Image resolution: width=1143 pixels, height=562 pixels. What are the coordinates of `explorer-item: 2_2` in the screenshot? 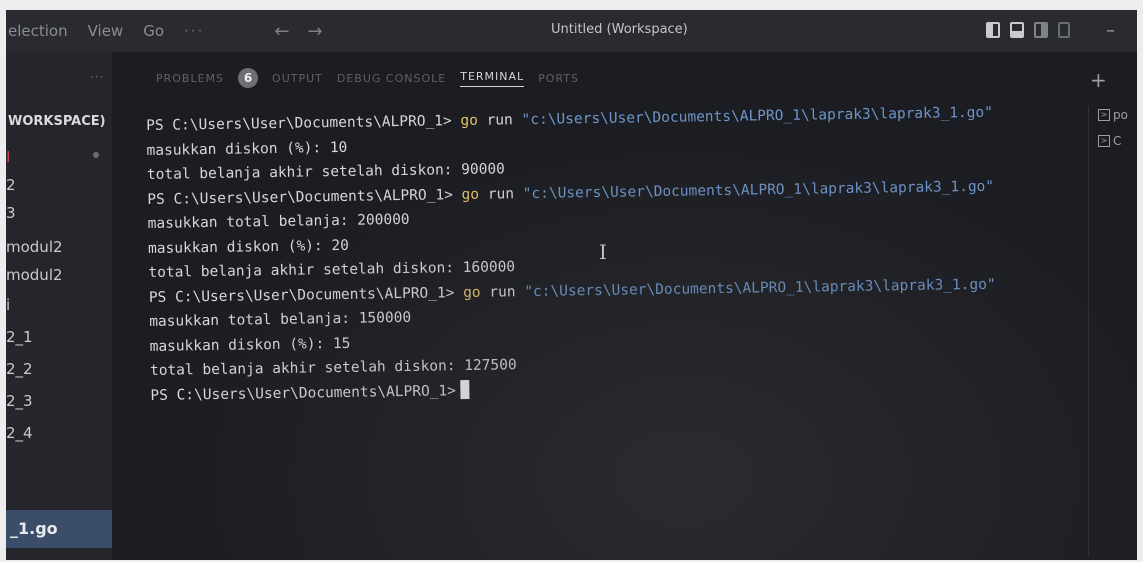 It's located at (19, 369).